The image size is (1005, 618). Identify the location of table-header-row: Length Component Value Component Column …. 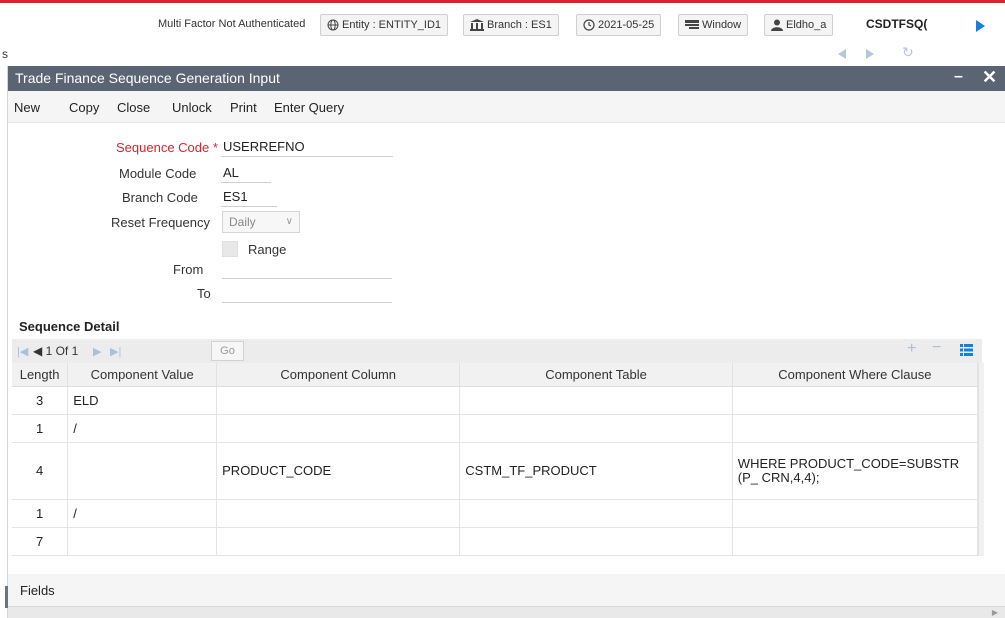
(495, 375).